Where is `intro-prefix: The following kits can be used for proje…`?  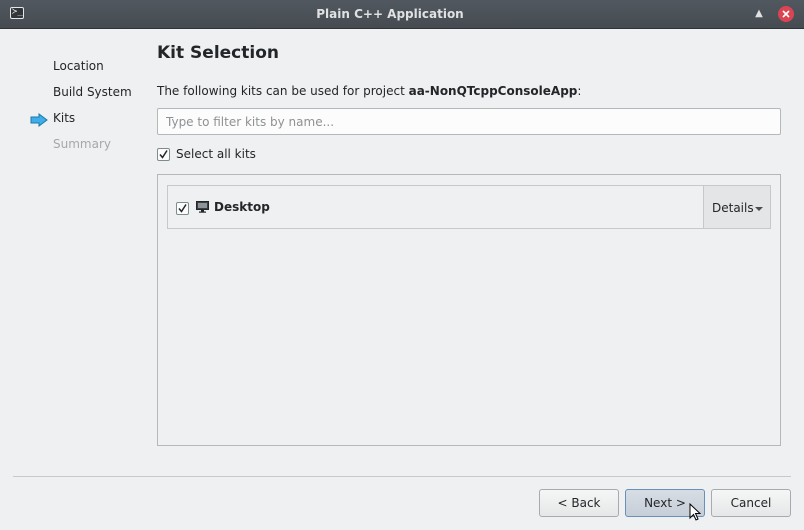
intro-prefix: The following kits can be used for proje… is located at coordinates (283, 91).